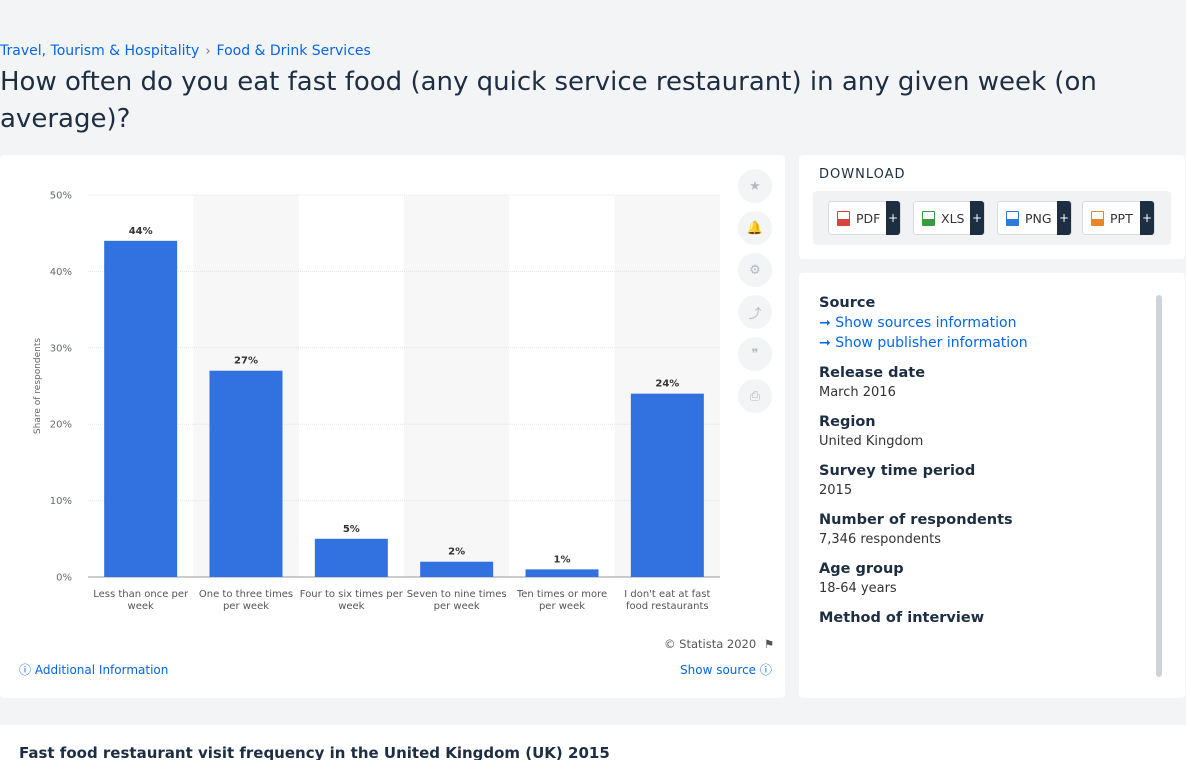 This screenshot has height=760, width=1186. I want to click on additional-information-link: ⓘ Additional Information, so click(93, 669).